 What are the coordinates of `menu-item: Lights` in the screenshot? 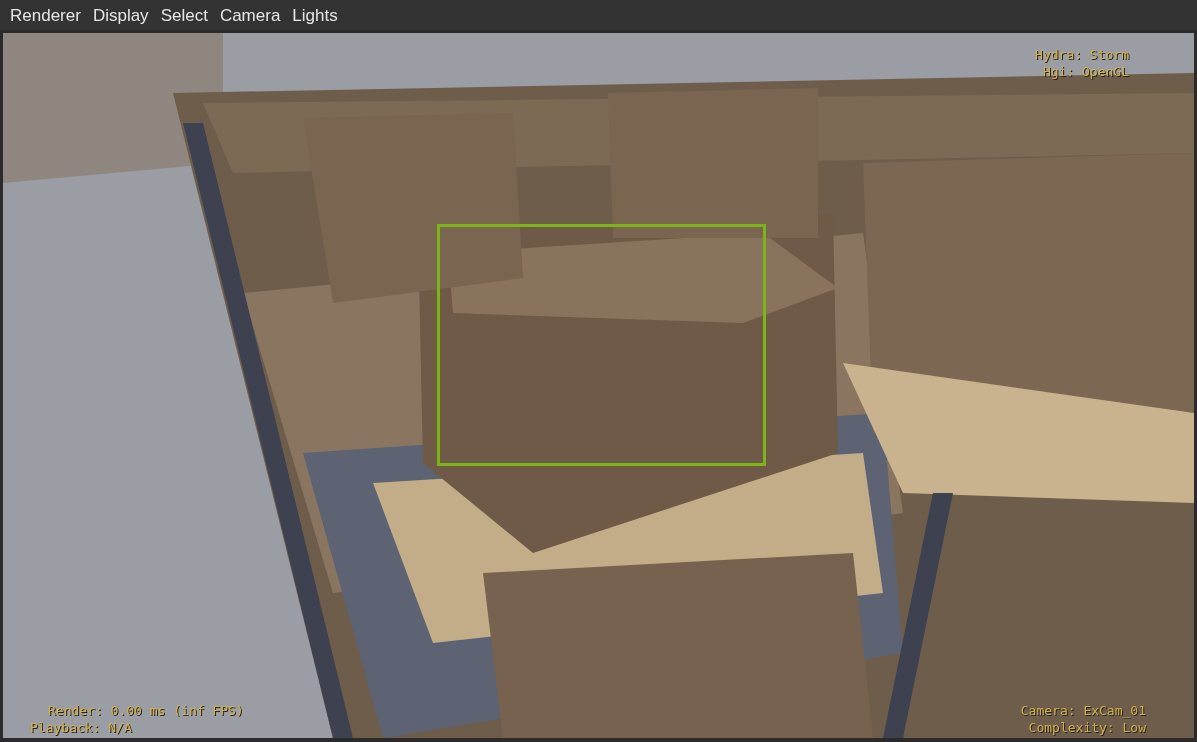 It's located at (315, 15).